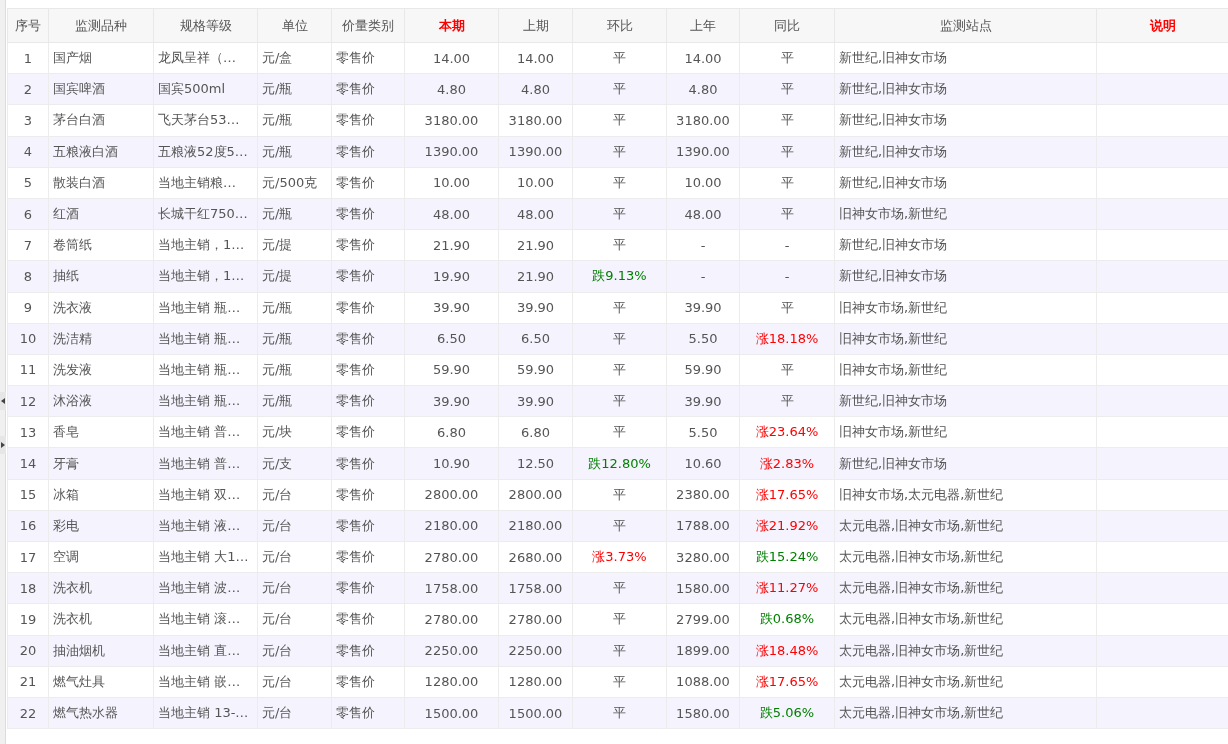 Image resolution: width=1228 pixels, height=744 pixels. Describe the element at coordinates (451, 682) in the screenshot. I see `table-cell: 1280.00` at that location.